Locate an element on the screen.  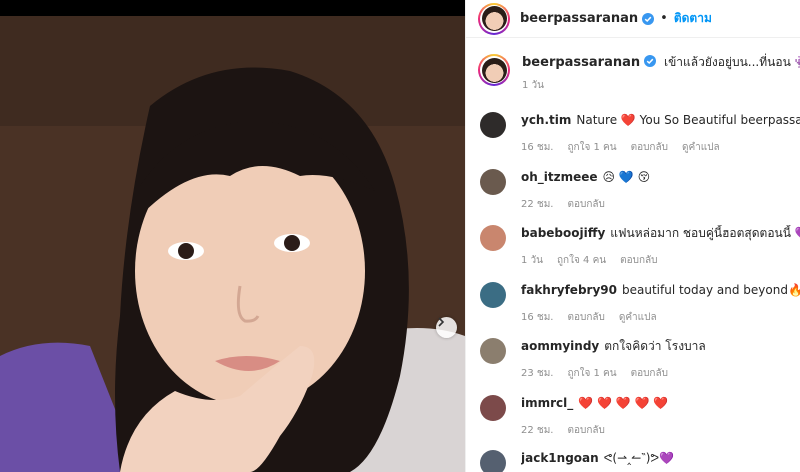
commenter-username: jack1ngoan is located at coordinates (560, 458).